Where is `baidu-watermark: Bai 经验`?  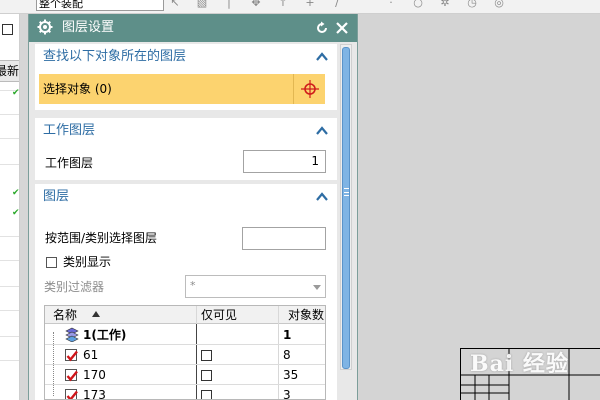 baidu-watermark: Bai 经验 is located at coordinates (519, 364).